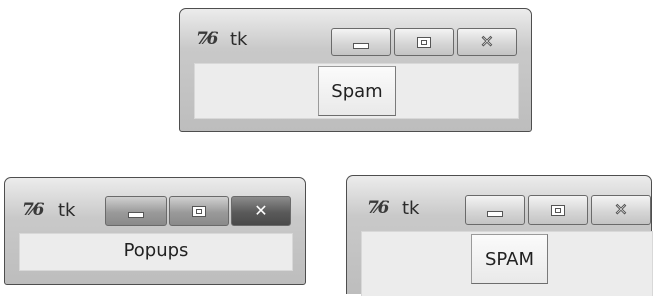 This screenshot has width=658, height=296. I want to click on window-client-area: Spam, so click(356, 91).